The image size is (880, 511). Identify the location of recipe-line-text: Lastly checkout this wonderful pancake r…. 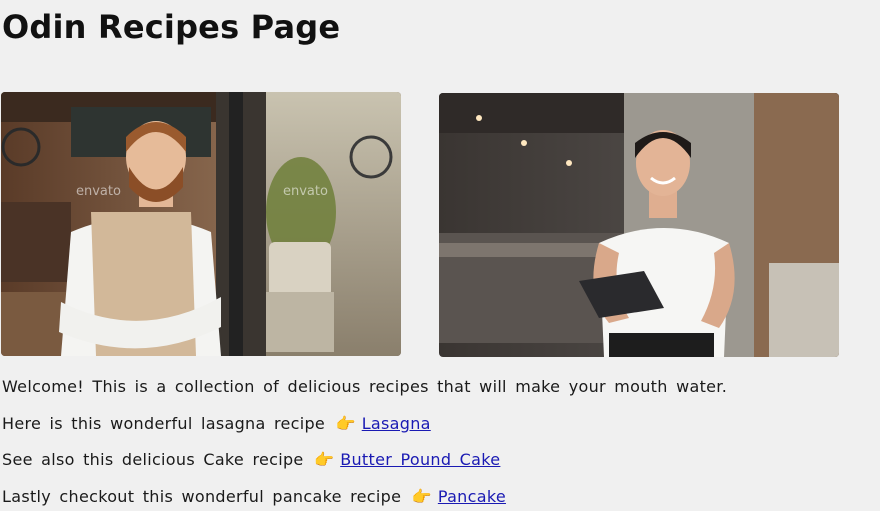
(202, 496).